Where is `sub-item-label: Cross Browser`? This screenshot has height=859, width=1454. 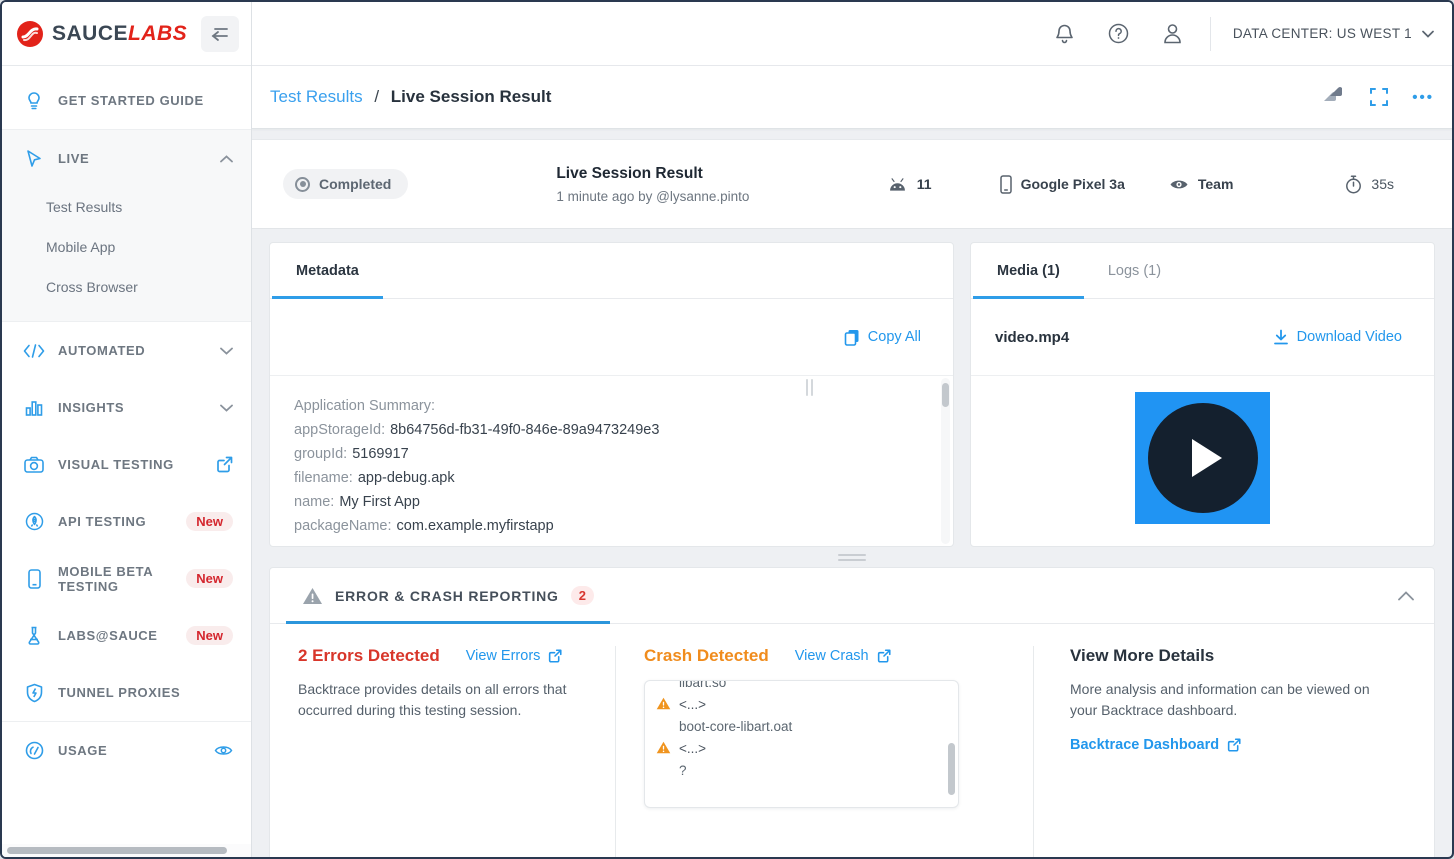
sub-item-label: Cross Browser is located at coordinates (92, 287).